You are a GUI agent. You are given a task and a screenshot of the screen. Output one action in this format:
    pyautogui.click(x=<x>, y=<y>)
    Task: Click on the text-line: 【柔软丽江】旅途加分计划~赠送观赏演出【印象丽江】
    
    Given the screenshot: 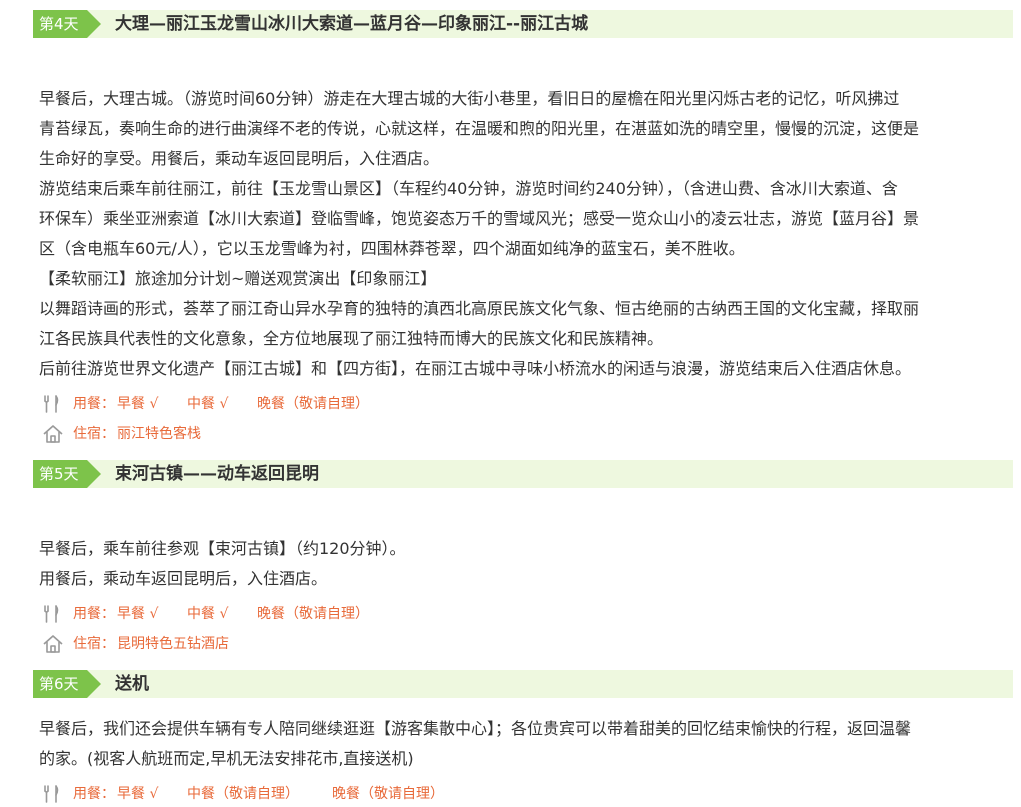 What is the action you would take?
    pyautogui.click(x=238, y=278)
    